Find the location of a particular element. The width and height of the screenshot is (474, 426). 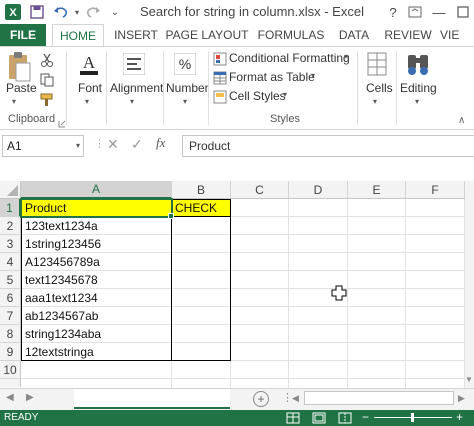

save-icon is located at coordinates (37, 12).